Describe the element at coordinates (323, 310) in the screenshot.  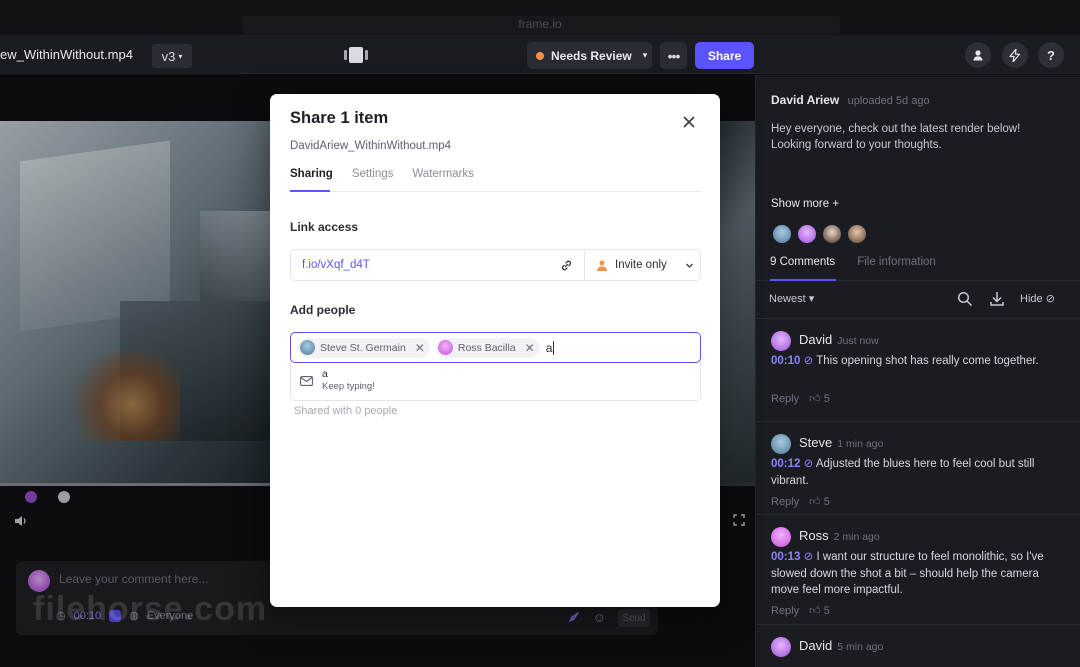
I see `add-people-label: Add people` at that location.